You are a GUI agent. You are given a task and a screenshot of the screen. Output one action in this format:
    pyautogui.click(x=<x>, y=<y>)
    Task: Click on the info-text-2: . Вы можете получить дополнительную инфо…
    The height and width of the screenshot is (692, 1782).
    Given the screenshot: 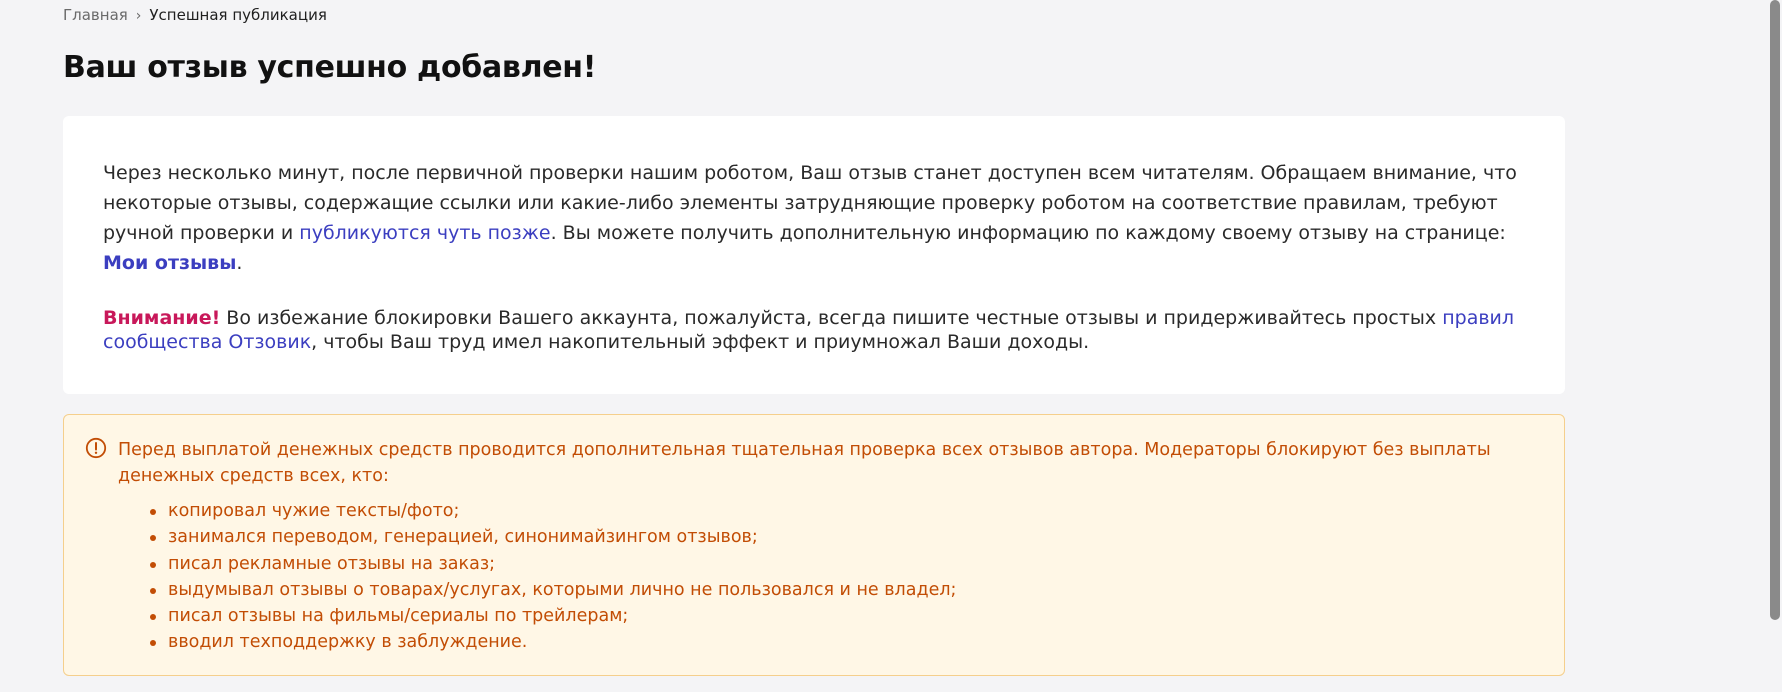 What is the action you would take?
    pyautogui.click(x=1028, y=233)
    